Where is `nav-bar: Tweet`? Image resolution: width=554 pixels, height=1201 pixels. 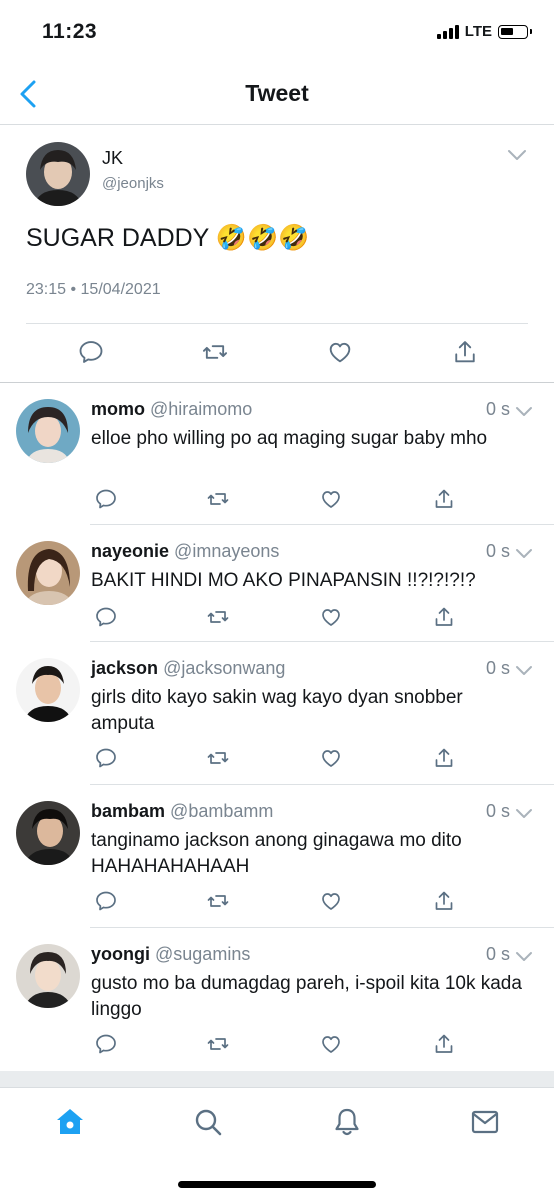 nav-bar: Tweet is located at coordinates (277, 95).